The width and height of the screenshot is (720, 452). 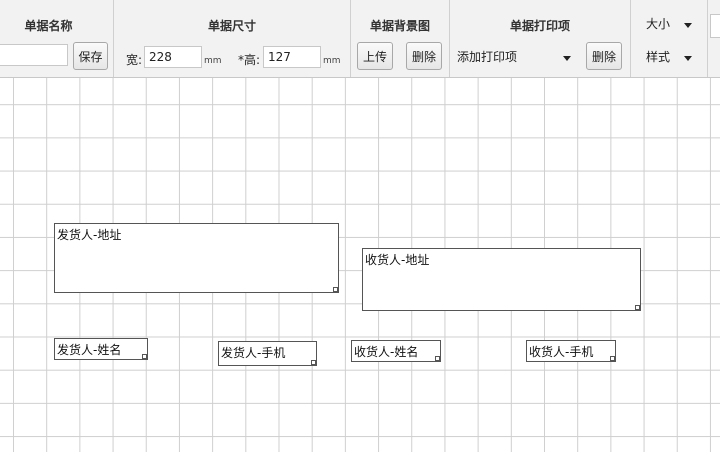 I want to click on print-items-section: 单据打印项 添加打印项 删除, so click(x=540, y=38).